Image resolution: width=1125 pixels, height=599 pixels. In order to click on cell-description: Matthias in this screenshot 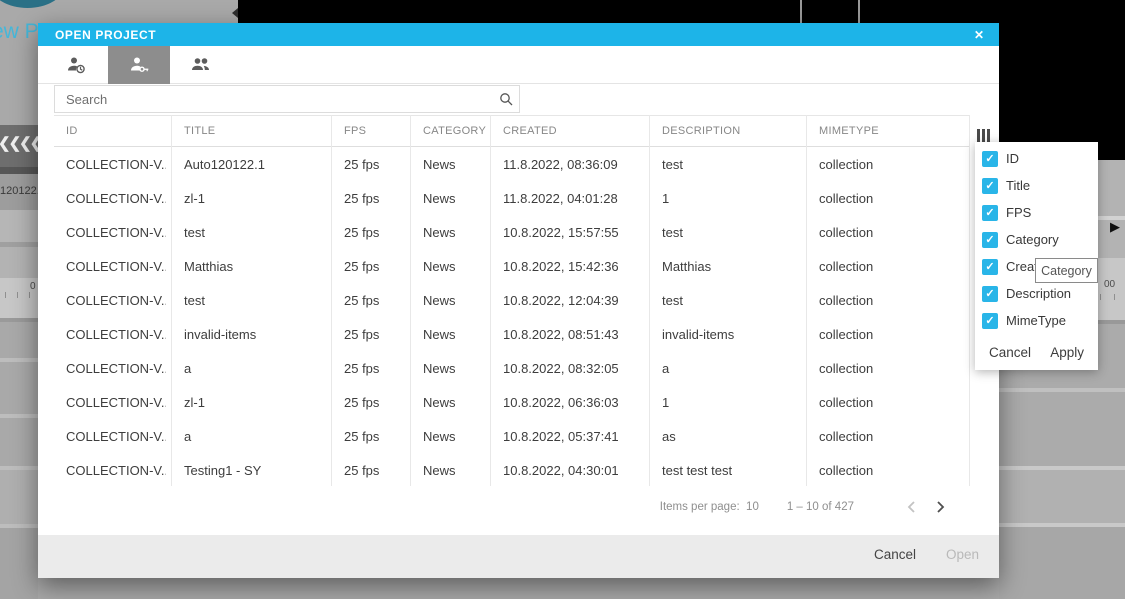, I will do `click(687, 266)`.